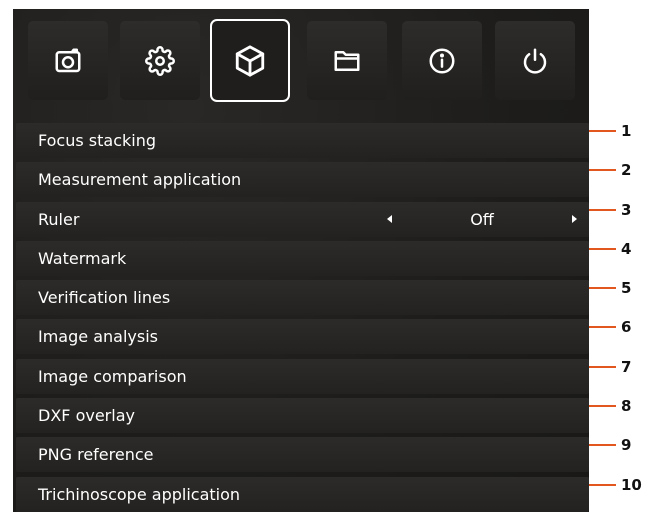  What do you see at coordinates (626, 367) in the screenshot?
I see `callout-number: 7` at bounding box center [626, 367].